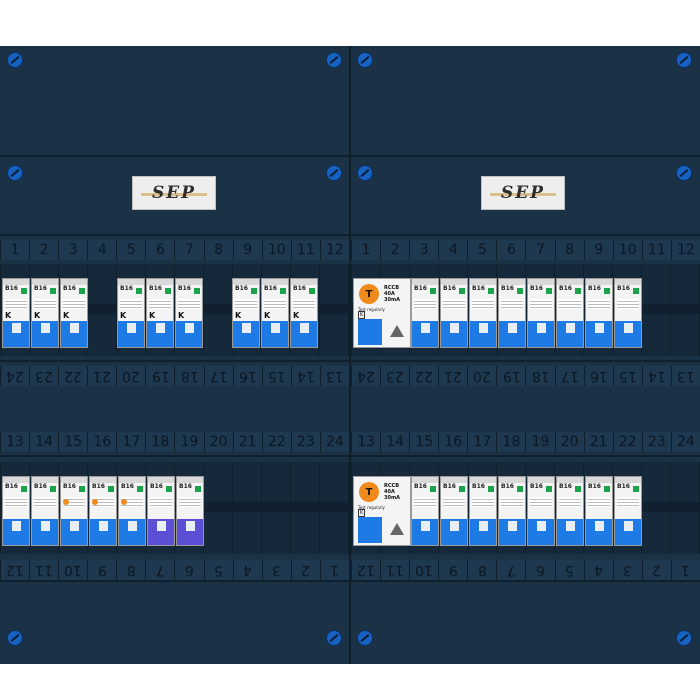 This screenshot has height=700, width=700. What do you see at coordinates (453, 376) in the screenshot?
I see `position-number-label: 21` at bounding box center [453, 376].